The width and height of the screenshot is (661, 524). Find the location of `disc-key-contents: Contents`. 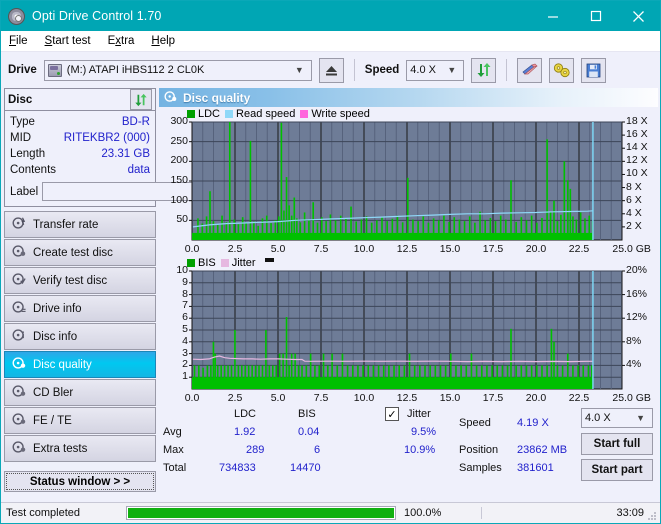

disc-key-contents: Contents is located at coordinates (33, 170).